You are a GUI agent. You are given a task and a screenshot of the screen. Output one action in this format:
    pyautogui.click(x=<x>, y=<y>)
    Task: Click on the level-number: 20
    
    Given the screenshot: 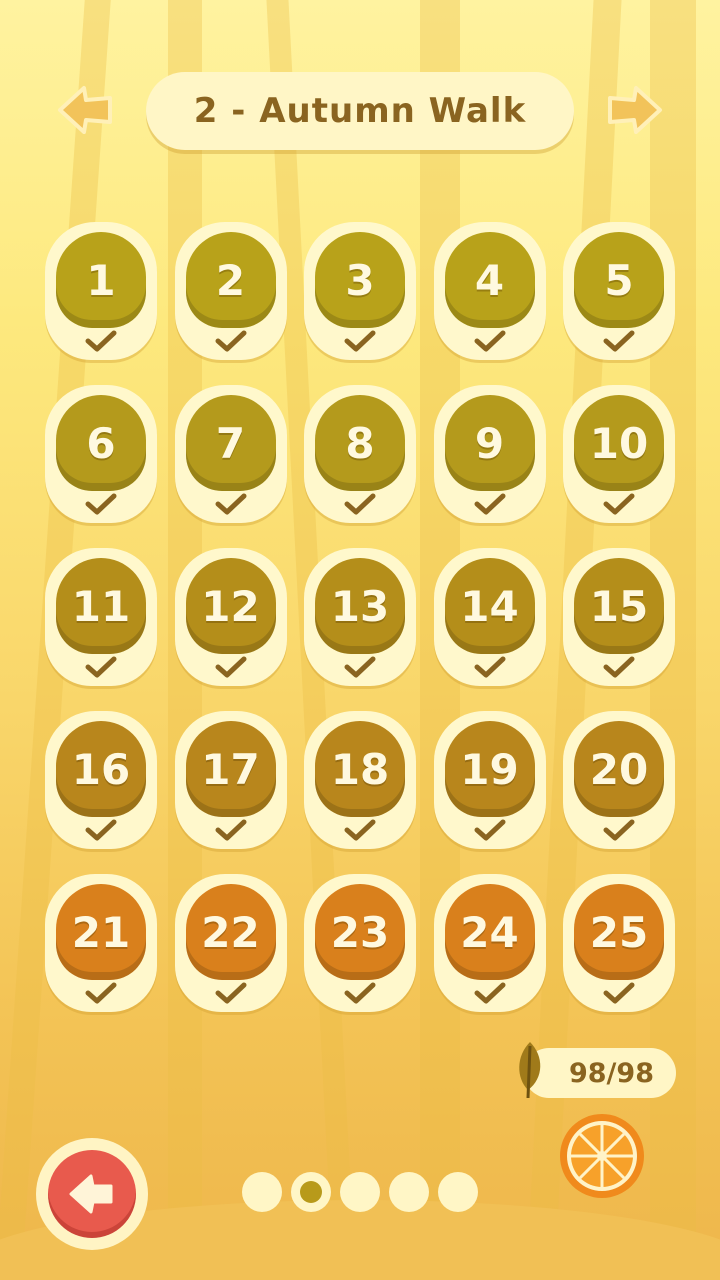 What is the action you would take?
    pyautogui.click(x=619, y=769)
    